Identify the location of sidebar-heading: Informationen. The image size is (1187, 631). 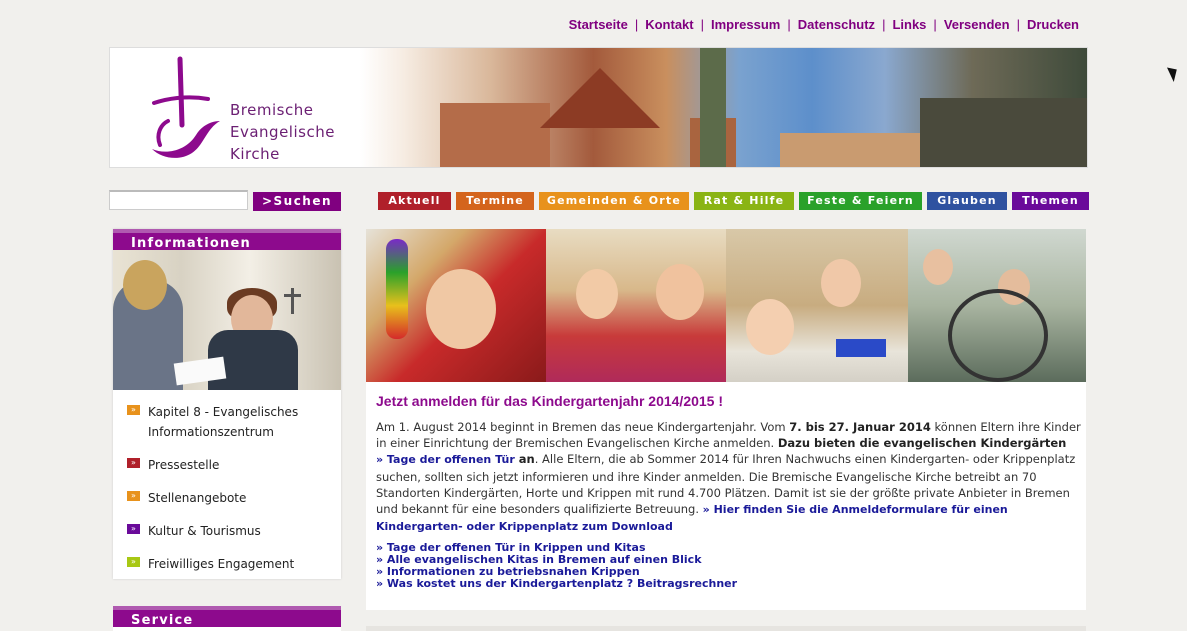
(227, 240).